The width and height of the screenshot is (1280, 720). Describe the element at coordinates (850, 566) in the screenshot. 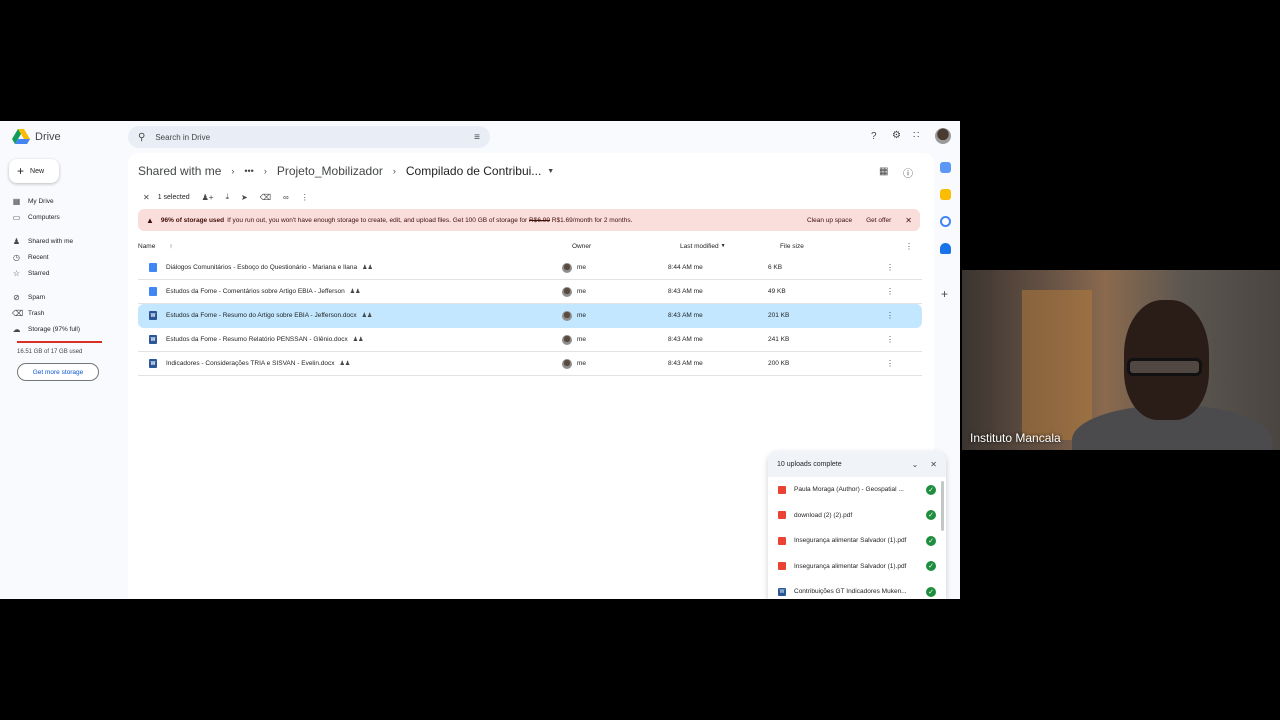

I see `upload-file-name: Insegurança alimentar Salvador (1).pdf` at that location.